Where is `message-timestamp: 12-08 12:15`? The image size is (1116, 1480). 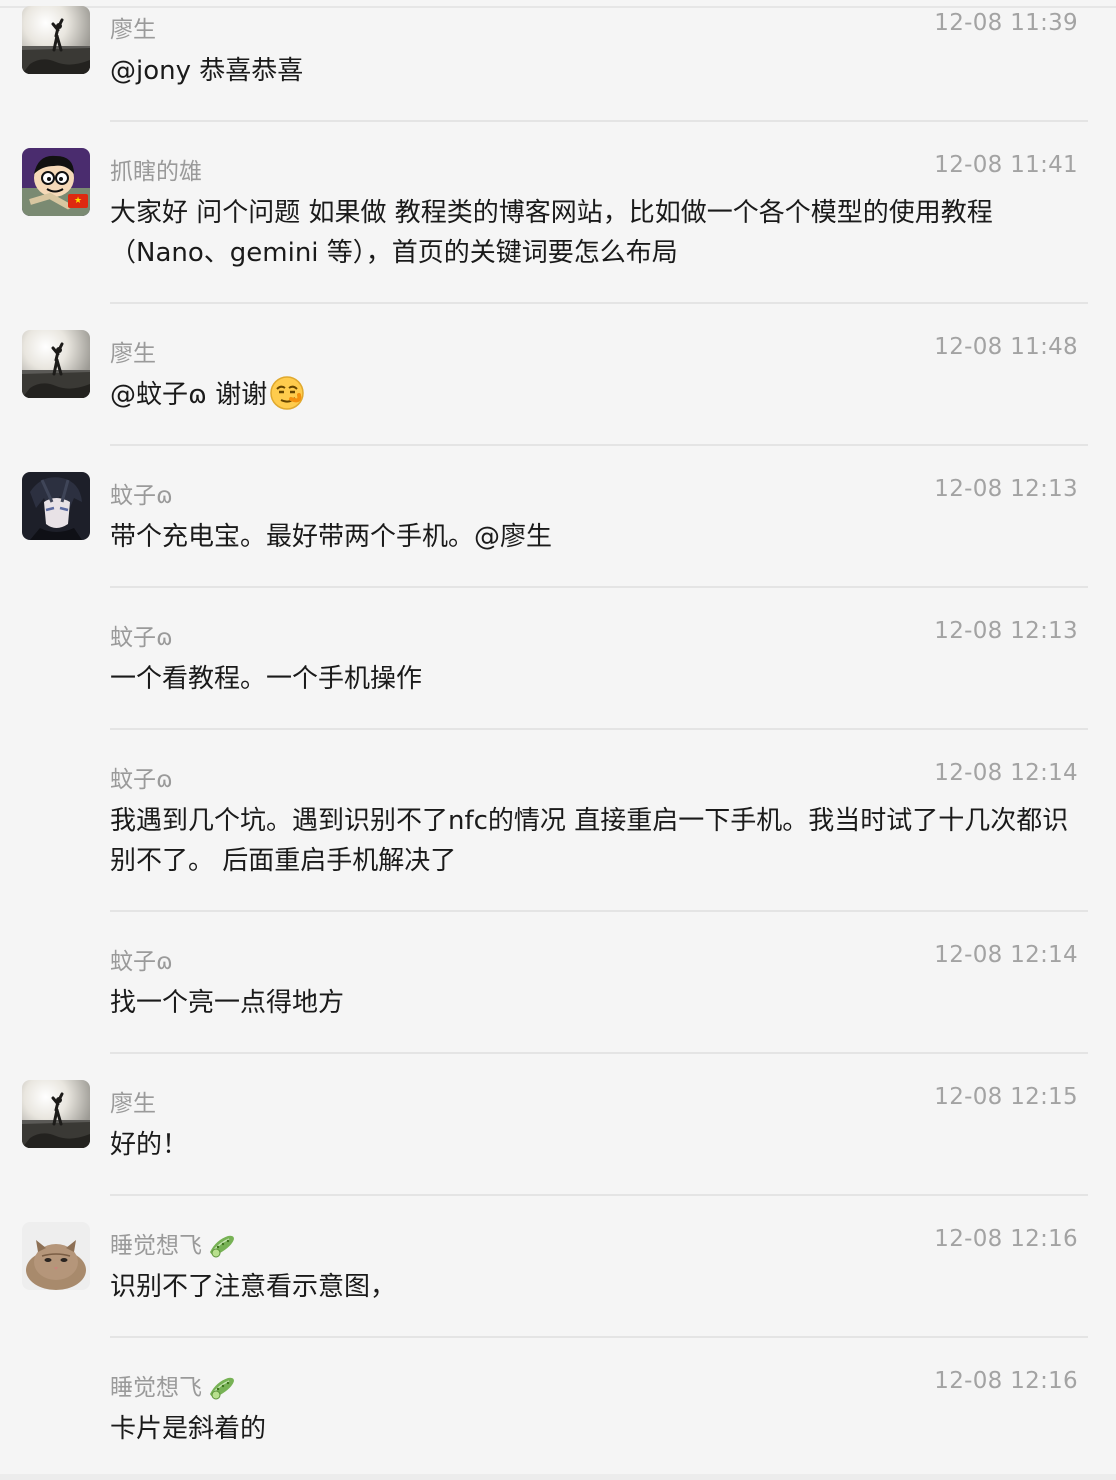
message-timestamp: 12-08 12:15 is located at coordinates (1006, 1097).